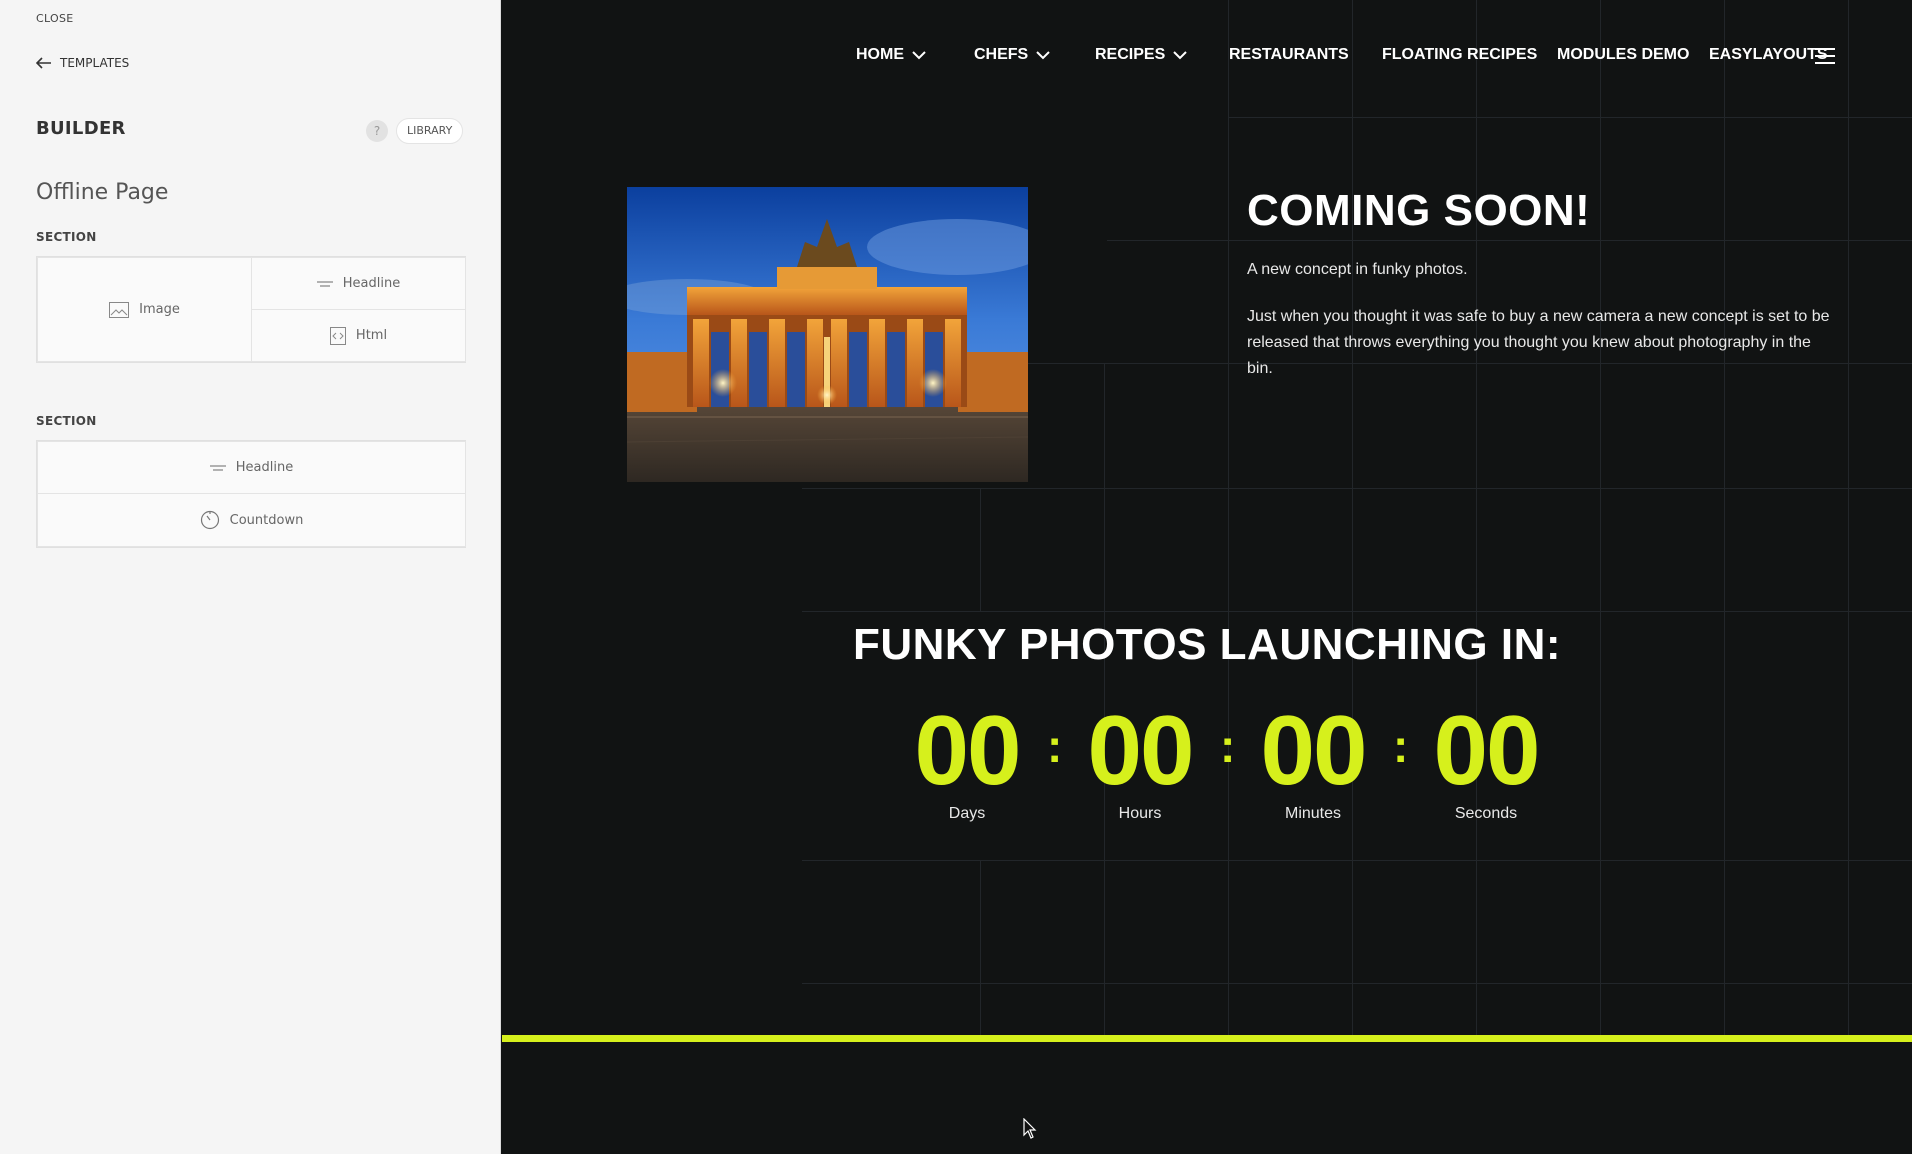 The height and width of the screenshot is (1154, 1912). I want to click on section-2-layout: Headline Countdown, so click(251, 494).